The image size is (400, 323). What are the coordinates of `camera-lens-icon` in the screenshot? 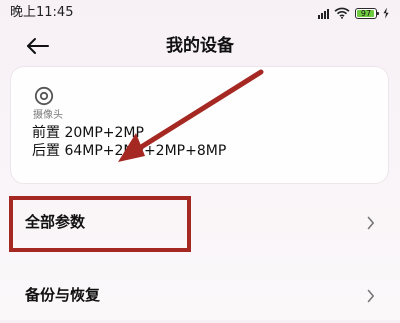 It's located at (44, 96).